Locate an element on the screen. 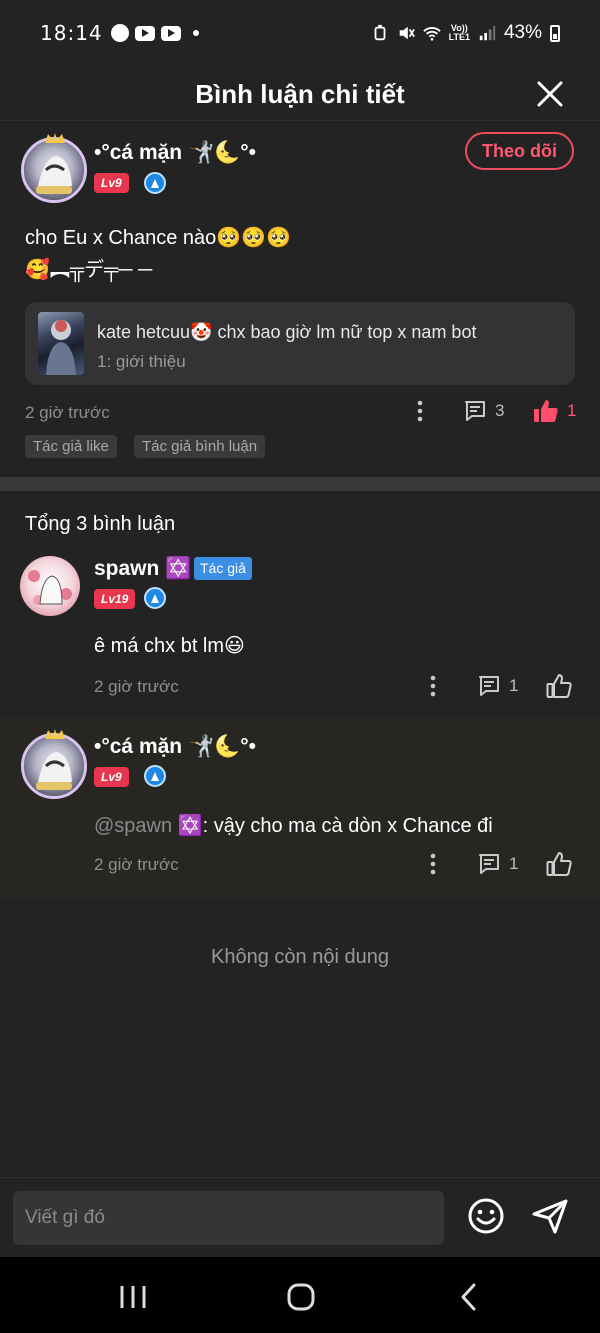  author-like-tag: Tác giả like is located at coordinates (71, 446).